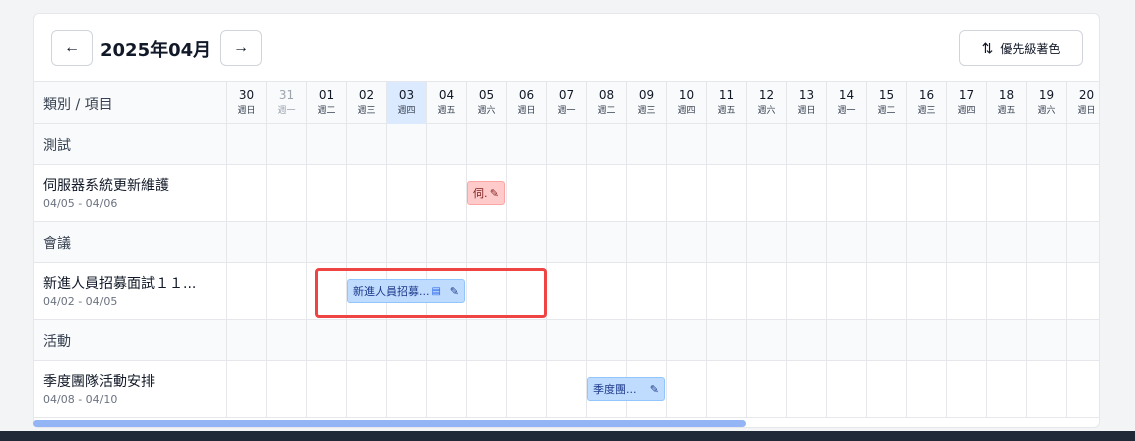  I want to click on task-title: 季度團隊活動安排, so click(133, 381).